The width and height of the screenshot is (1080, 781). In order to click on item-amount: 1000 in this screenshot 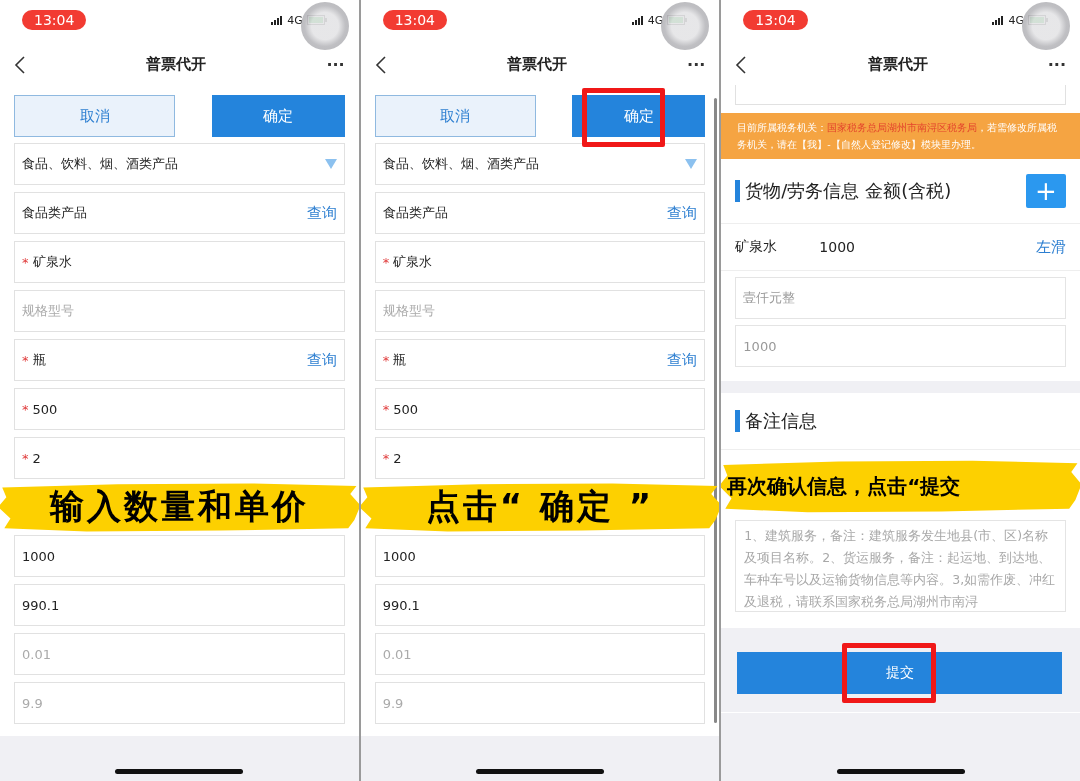, I will do `click(837, 247)`.